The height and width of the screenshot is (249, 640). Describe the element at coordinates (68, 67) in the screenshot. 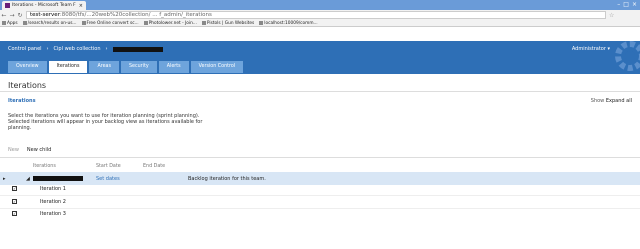

I see `tab-iterations: Iterations` at that location.